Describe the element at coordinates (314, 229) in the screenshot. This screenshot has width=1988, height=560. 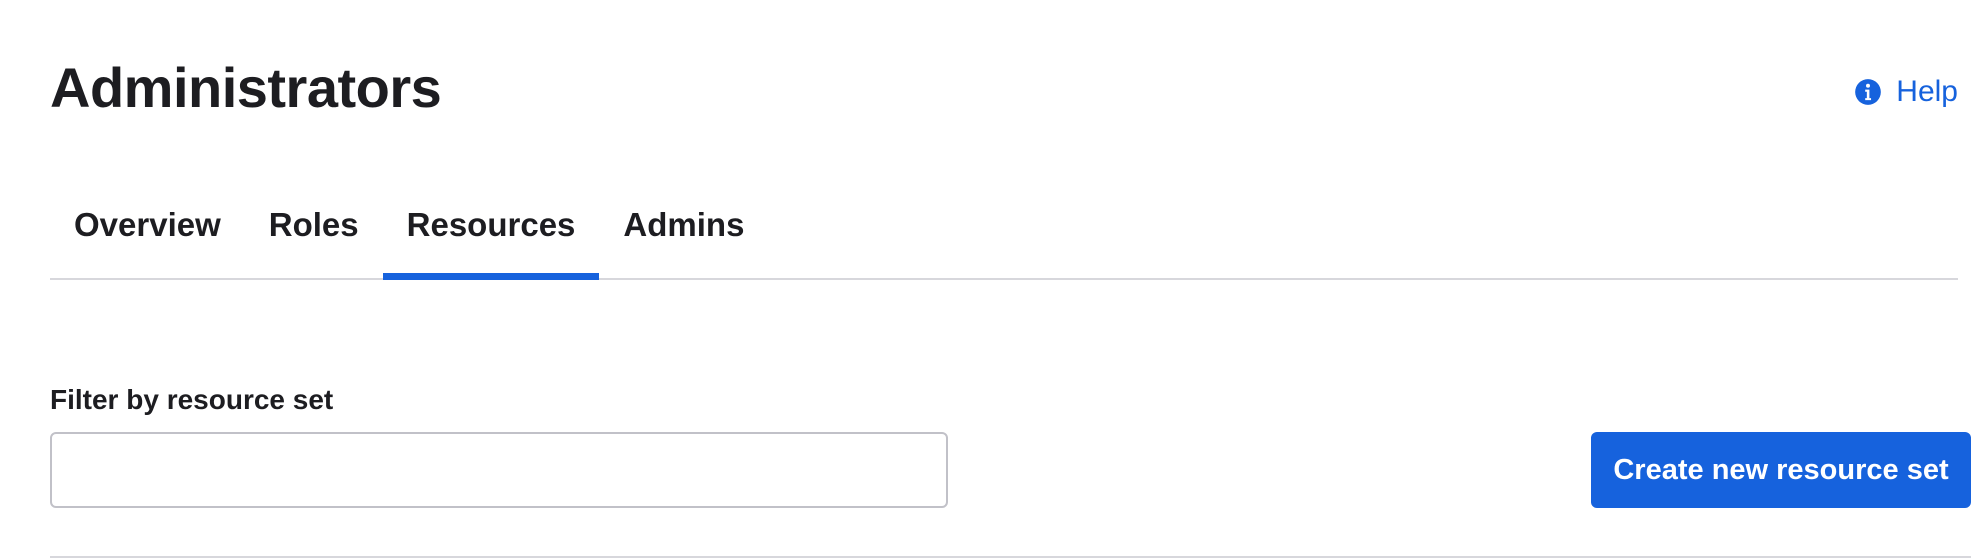
I see `tab-roles: Roles` at that location.